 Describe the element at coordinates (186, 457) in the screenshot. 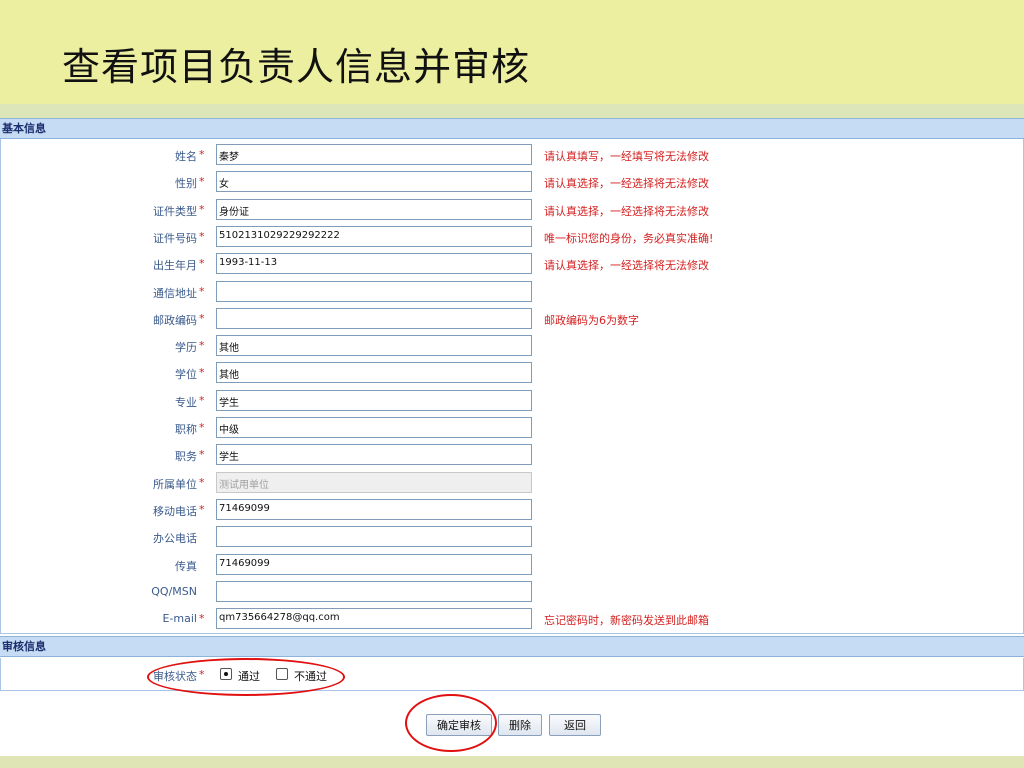

I see `field-label: 职务` at that location.